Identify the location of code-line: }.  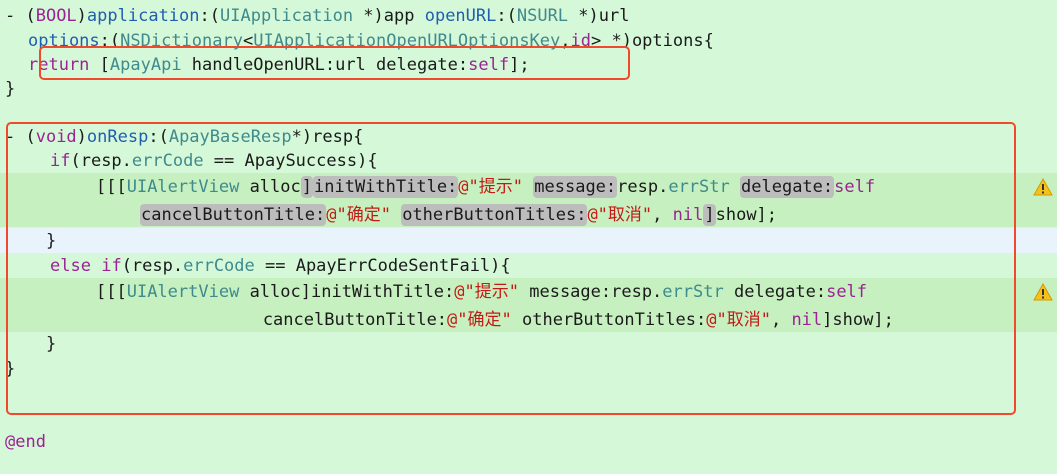
(10, 89).